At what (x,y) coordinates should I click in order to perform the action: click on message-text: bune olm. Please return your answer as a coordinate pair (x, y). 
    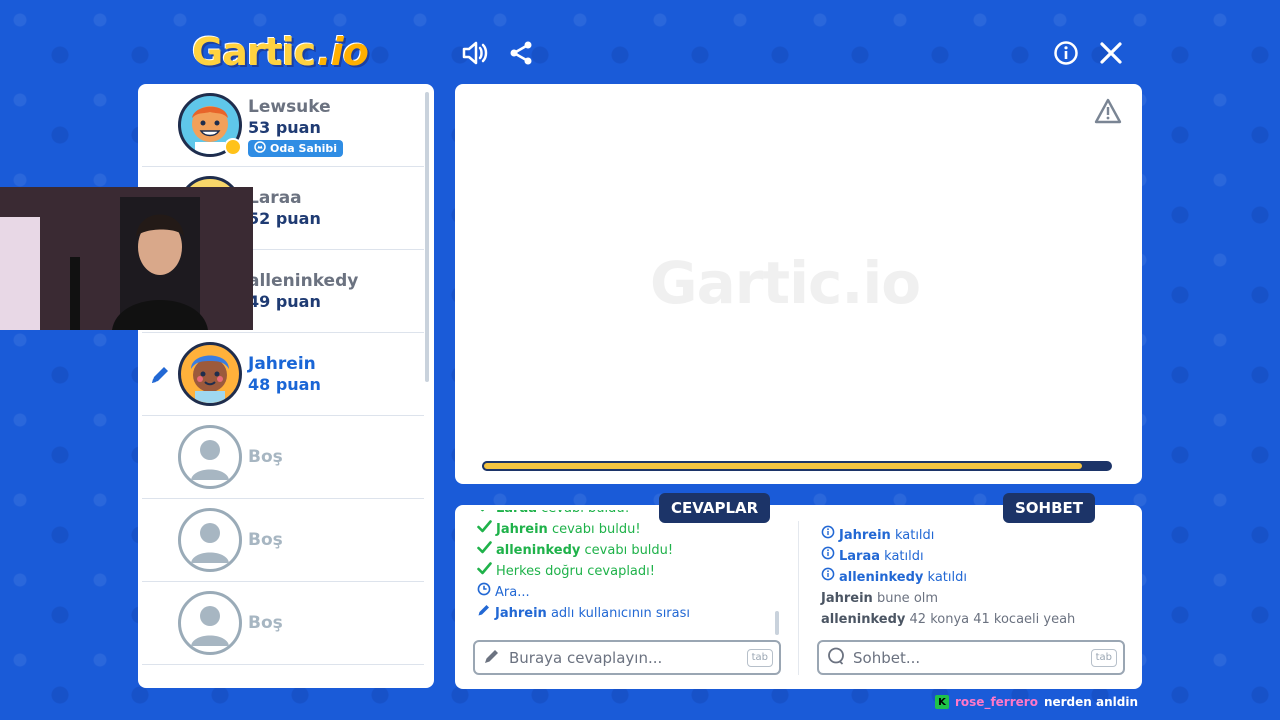
    Looking at the image, I should click on (907, 598).